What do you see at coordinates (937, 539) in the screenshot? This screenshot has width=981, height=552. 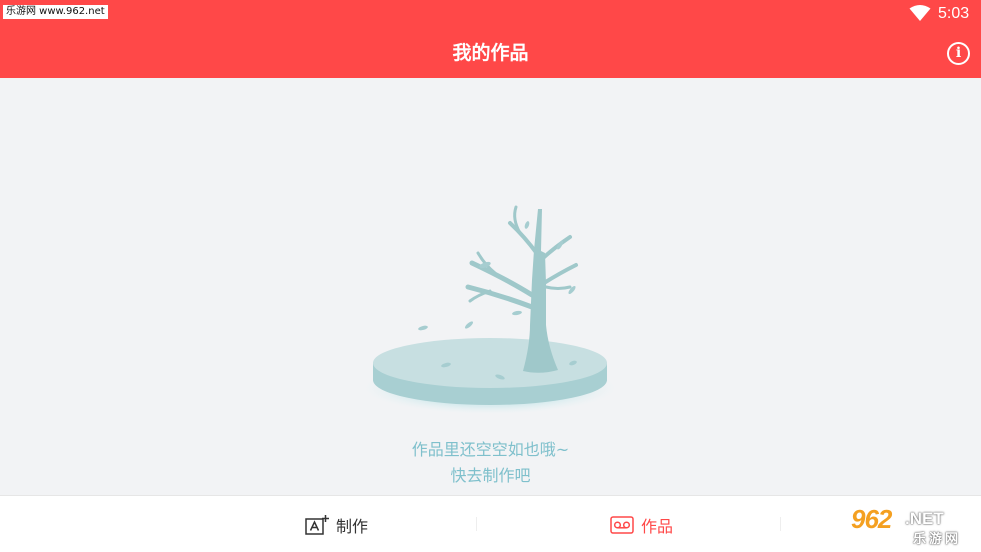 I see `logo-cn: 乐游网` at bounding box center [937, 539].